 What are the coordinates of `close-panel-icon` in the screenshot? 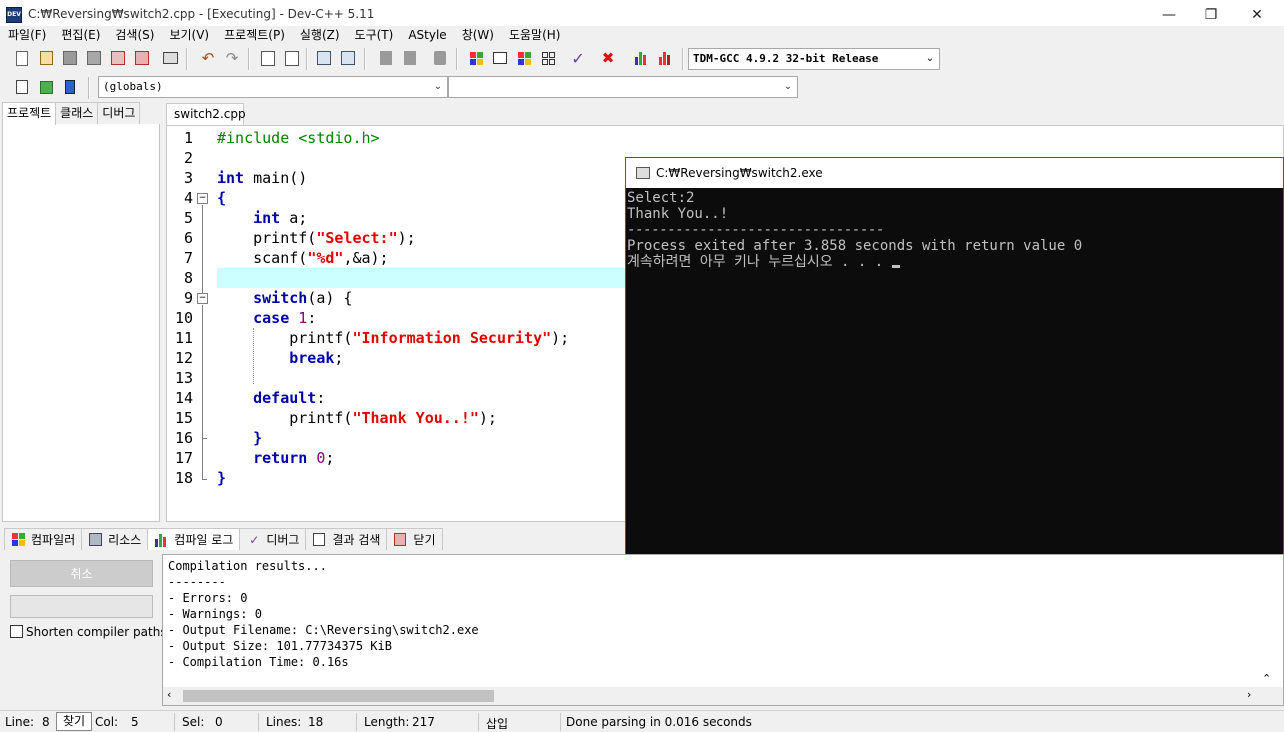 It's located at (401, 540).